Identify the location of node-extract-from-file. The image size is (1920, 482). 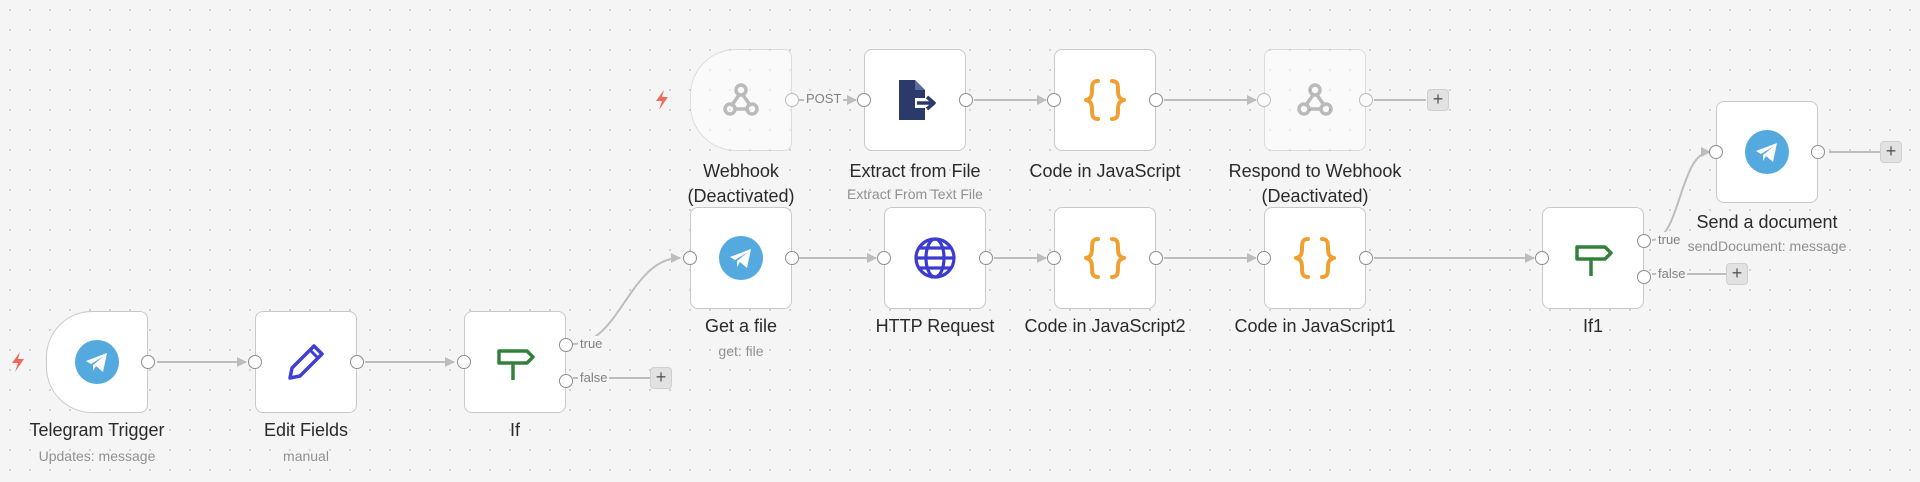
(915, 100).